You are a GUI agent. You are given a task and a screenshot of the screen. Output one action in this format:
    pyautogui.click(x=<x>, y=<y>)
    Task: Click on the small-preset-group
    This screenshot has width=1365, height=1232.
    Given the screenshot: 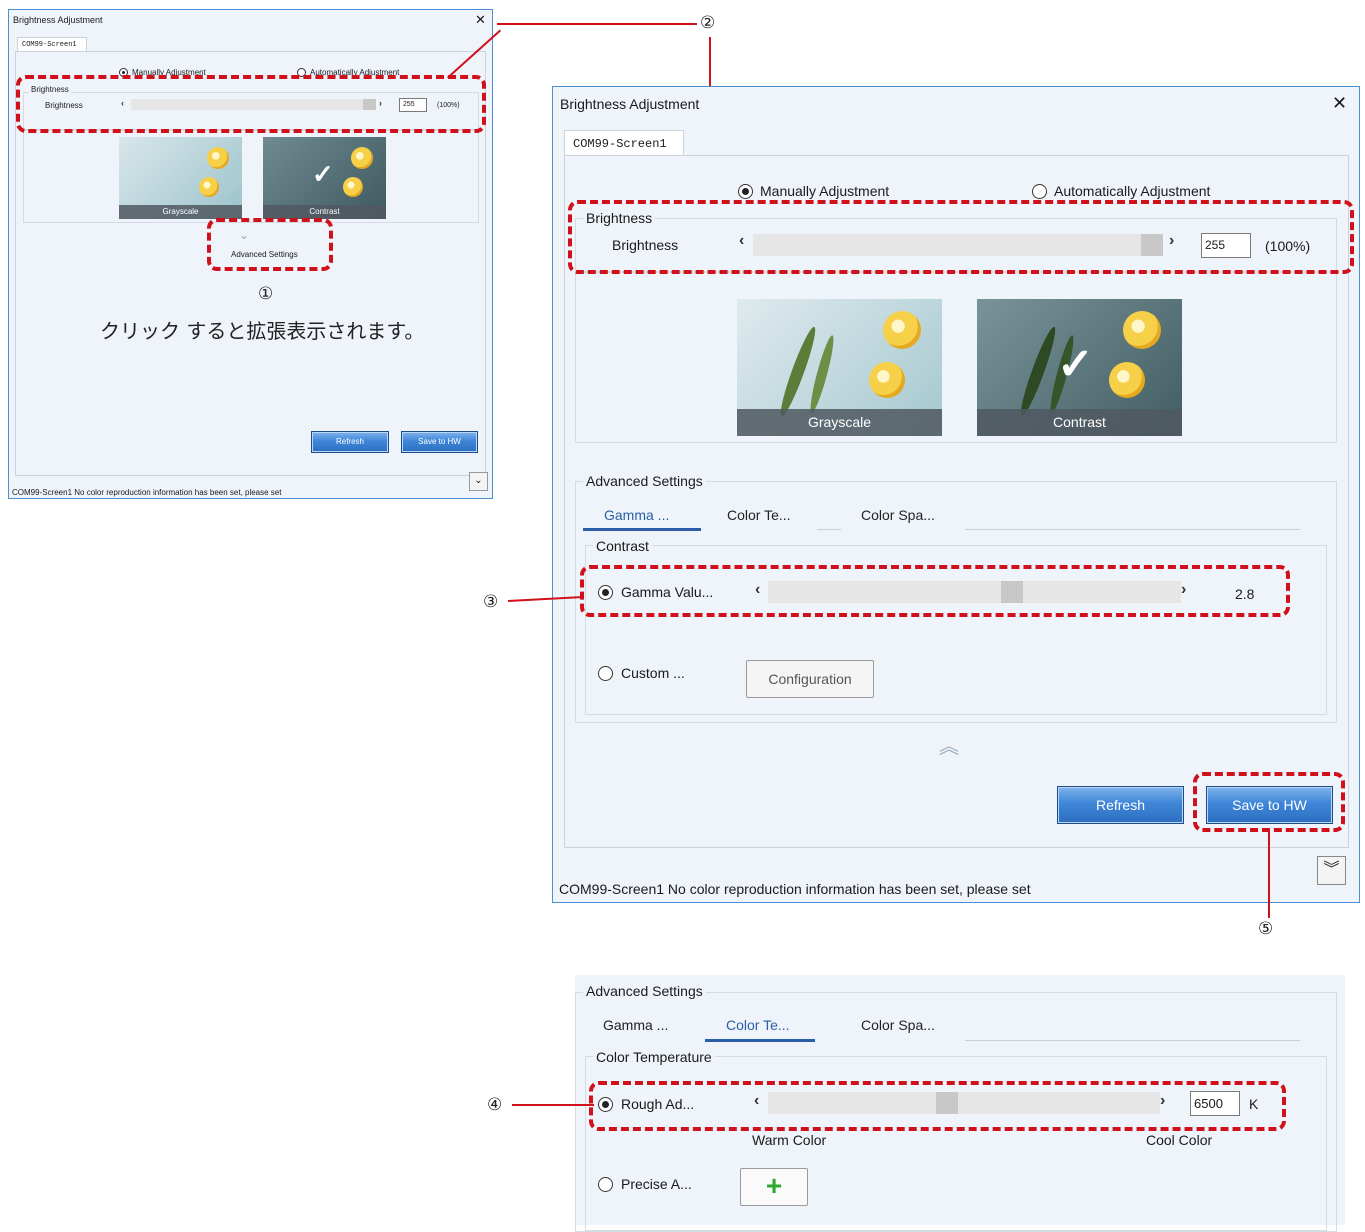 What is the action you would take?
    pyautogui.click(x=251, y=176)
    